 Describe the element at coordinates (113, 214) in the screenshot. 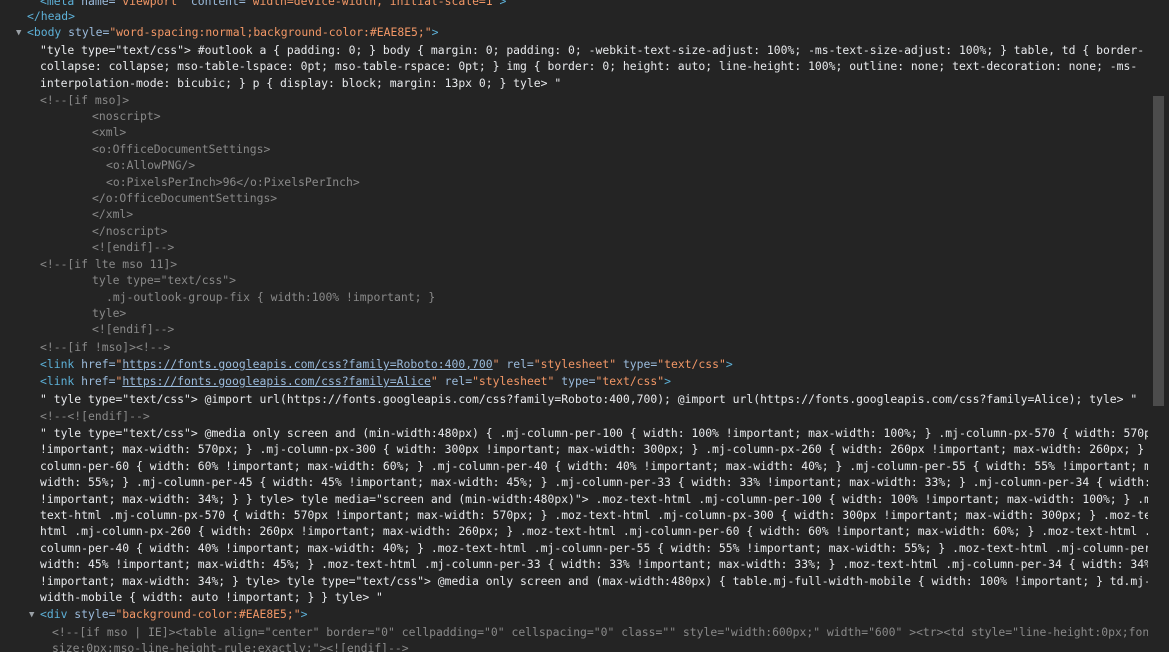

I see `code-token: </xml>` at that location.